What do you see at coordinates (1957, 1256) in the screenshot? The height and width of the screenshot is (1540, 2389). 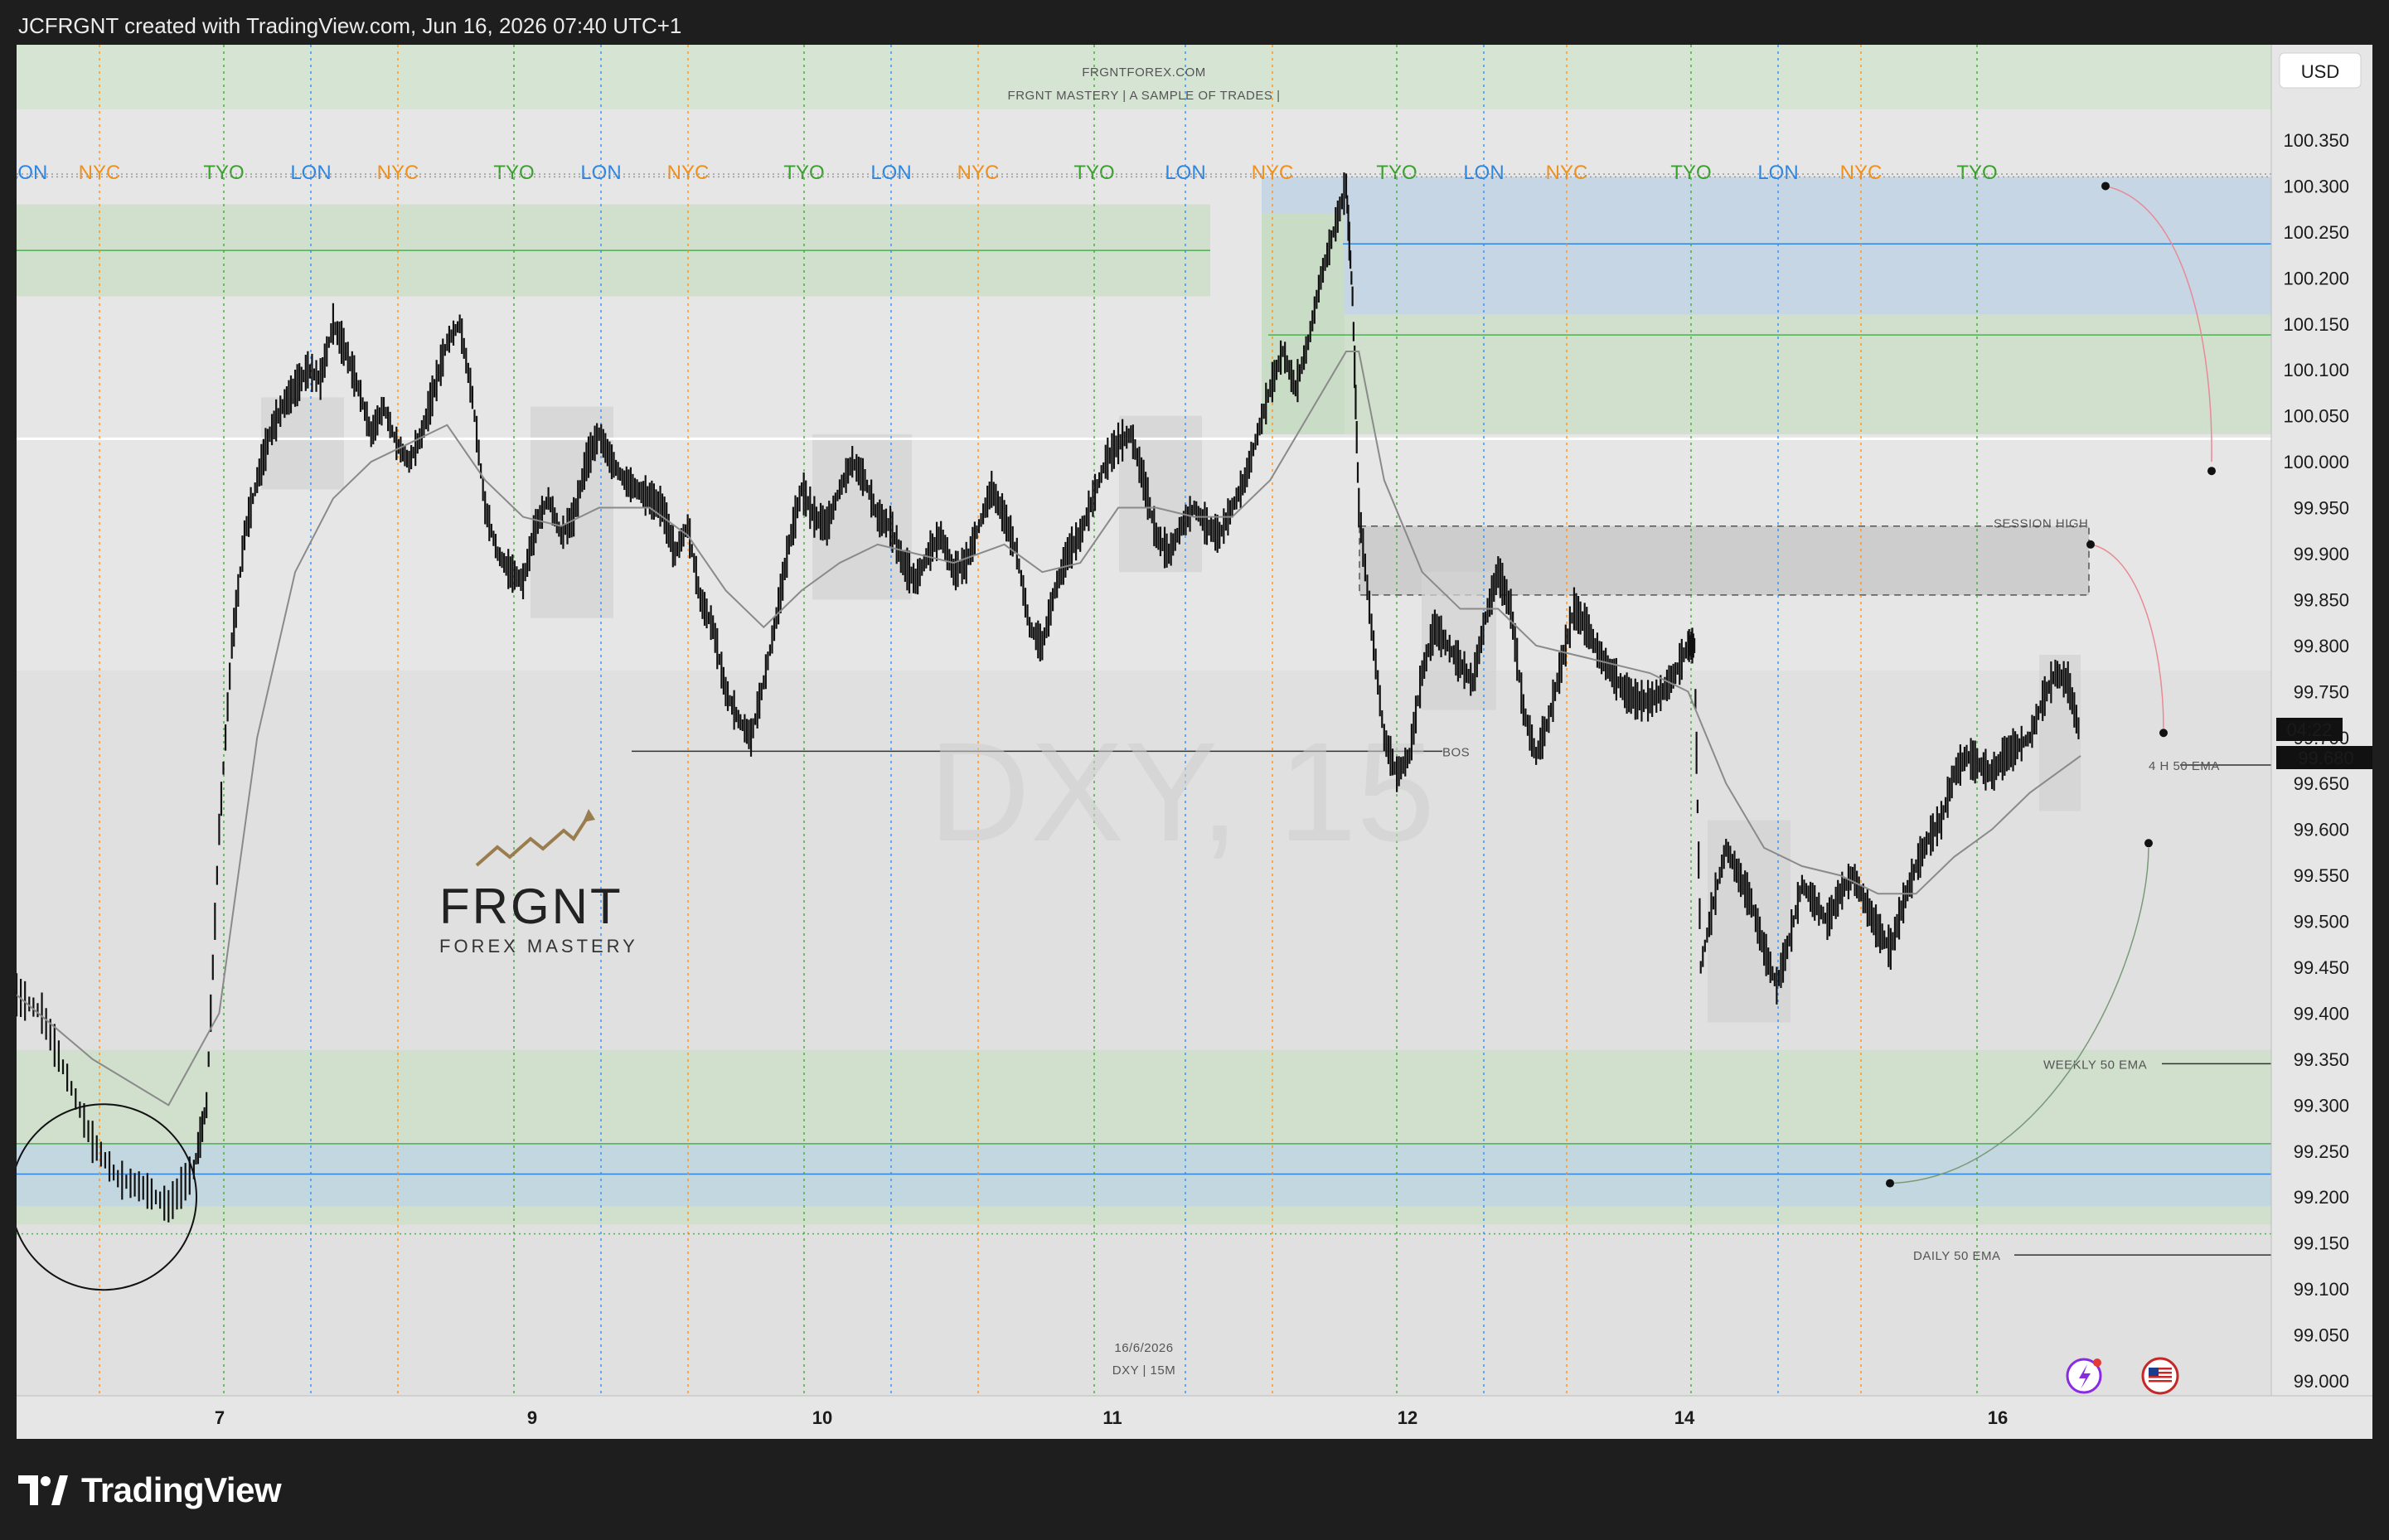 I see `daily-ema-label: DAILY 50 EMA` at bounding box center [1957, 1256].